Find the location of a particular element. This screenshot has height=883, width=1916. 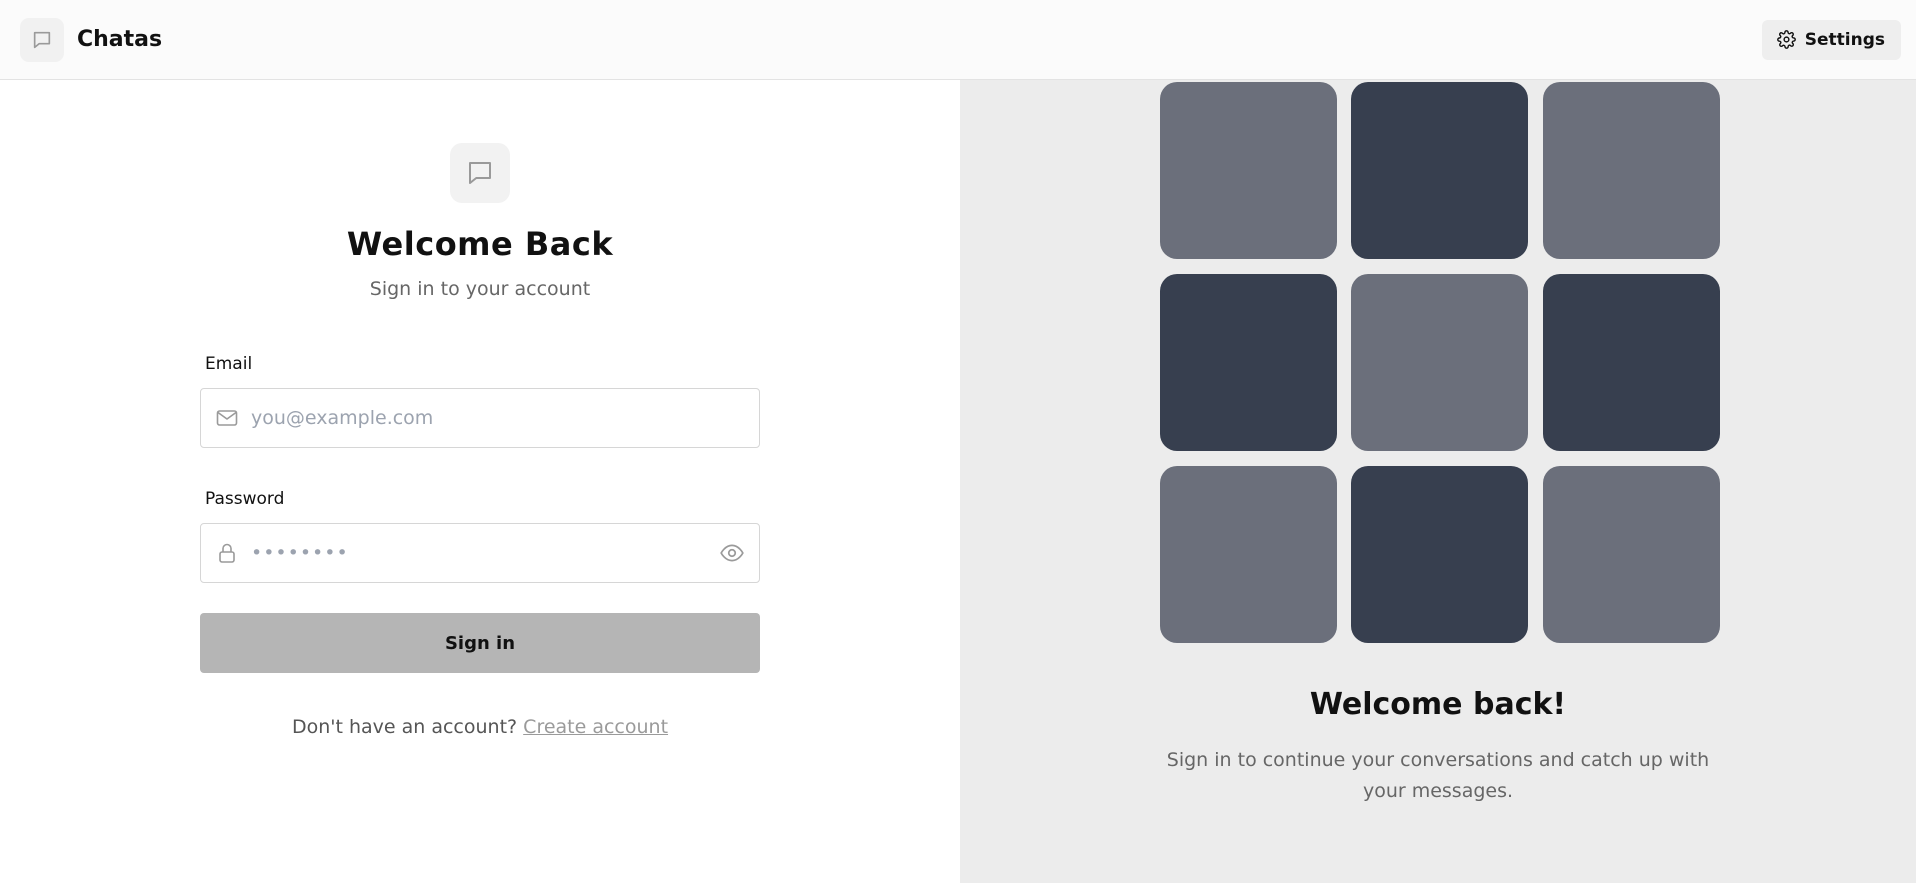

lock-icon is located at coordinates (227, 553).